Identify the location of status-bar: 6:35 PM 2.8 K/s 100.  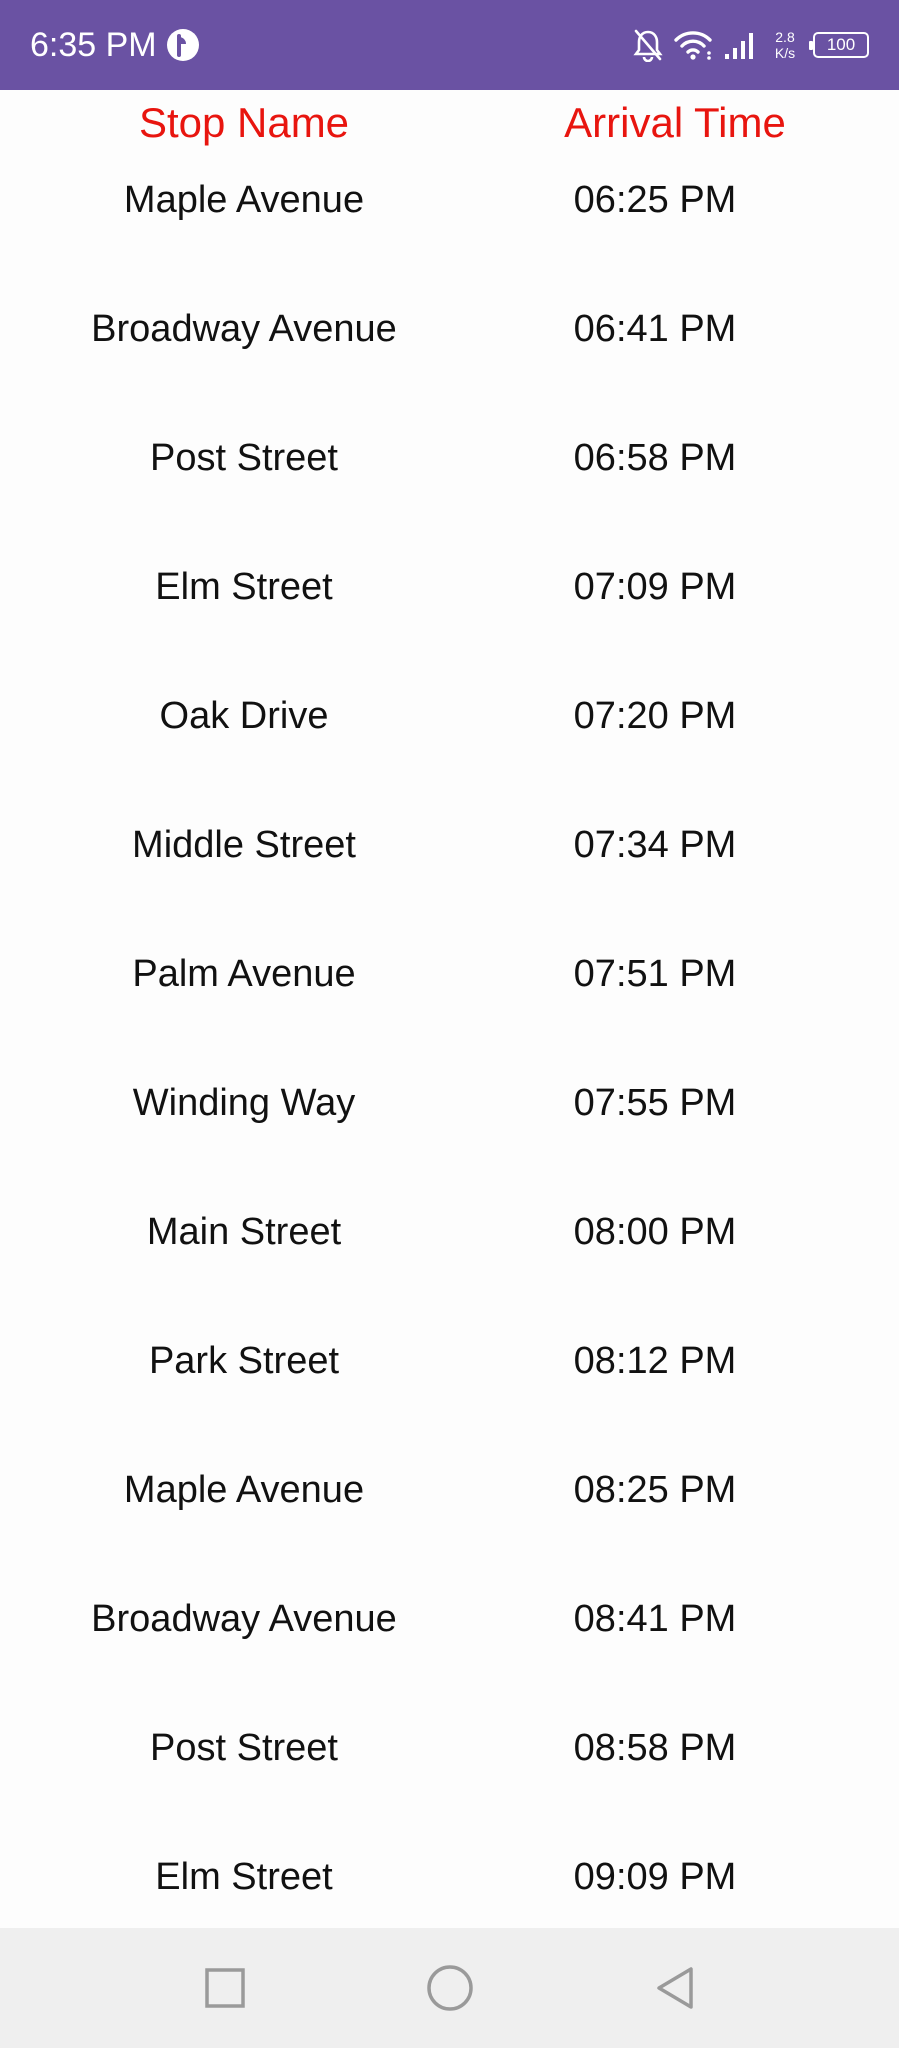
(449, 45).